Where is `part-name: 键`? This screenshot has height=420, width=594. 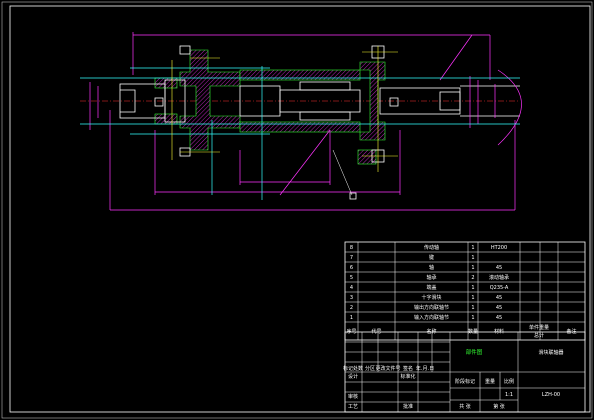
part-name: 键 is located at coordinates (431, 257).